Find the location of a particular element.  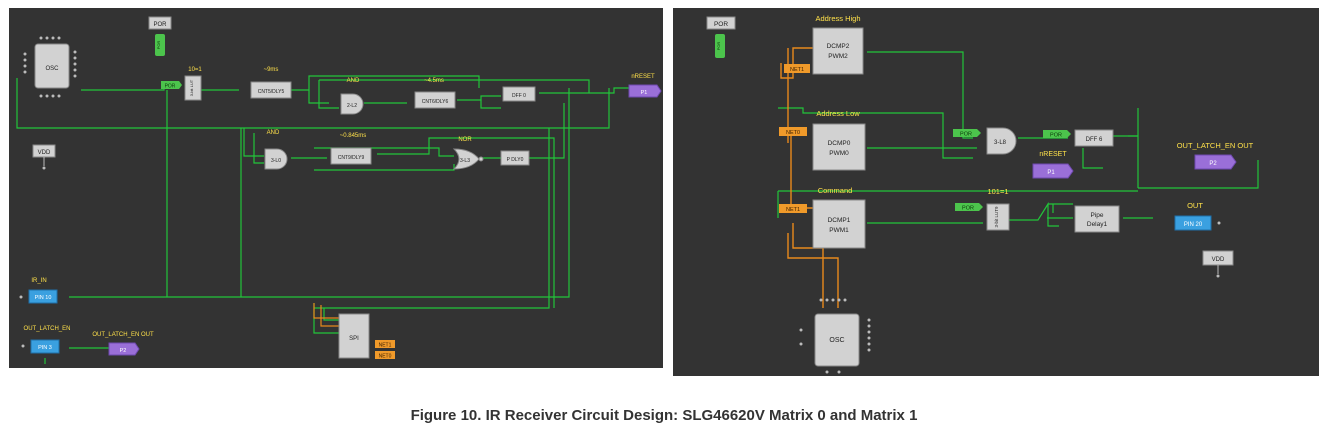

matrix0-cnt9-block: CNT9/DLY9 is located at coordinates (351, 156).